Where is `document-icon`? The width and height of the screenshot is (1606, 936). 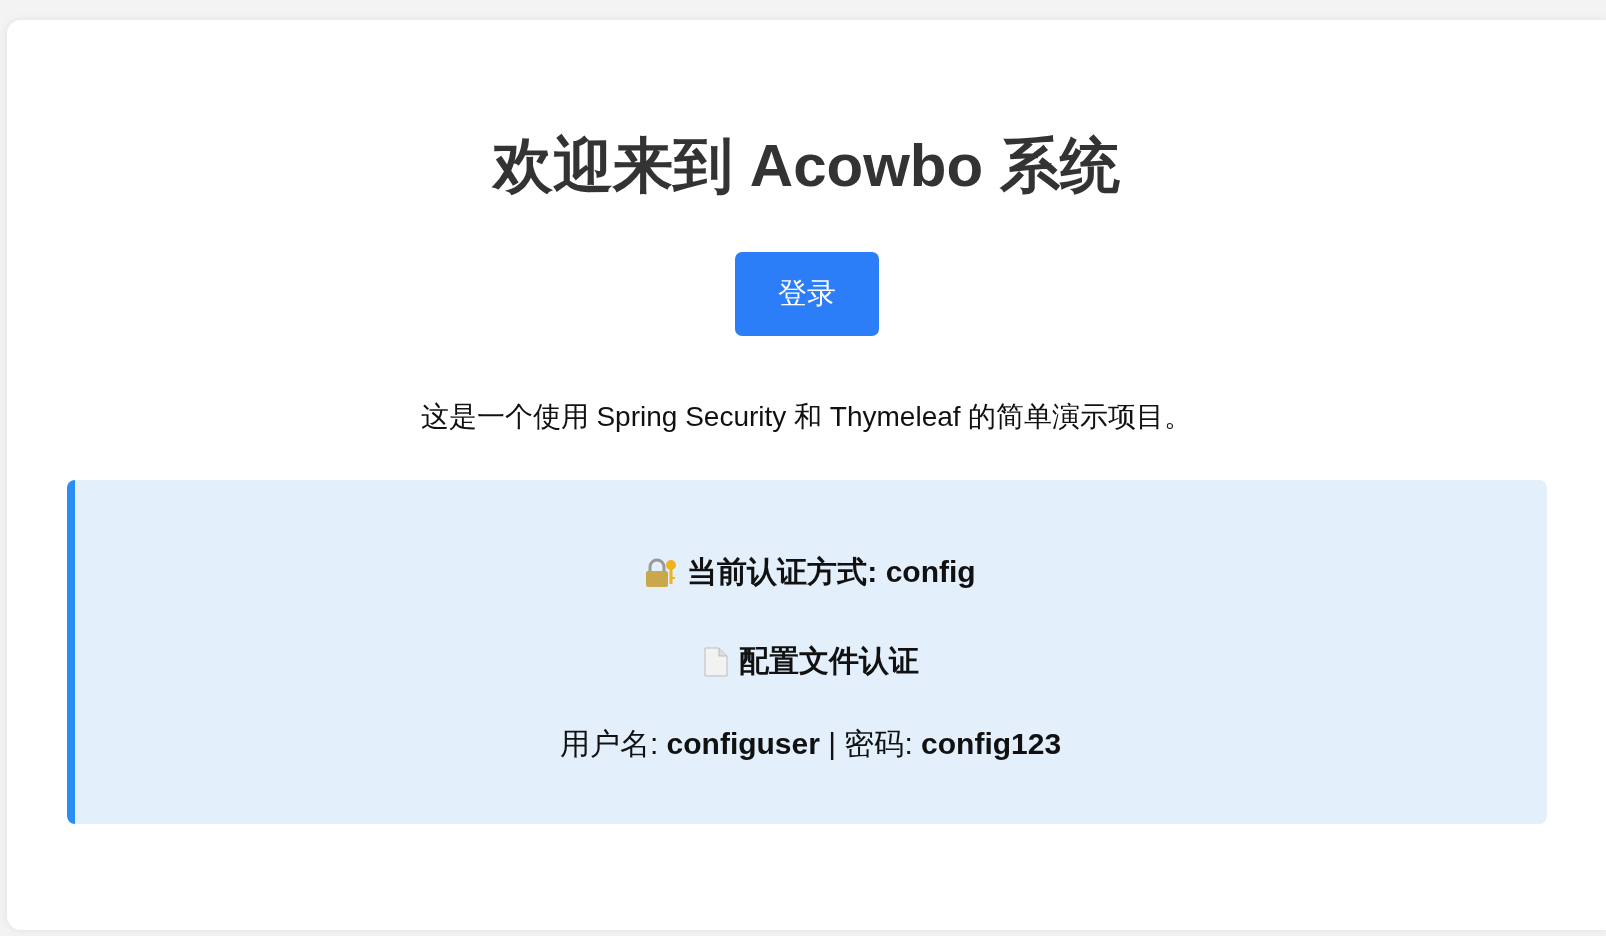 document-icon is located at coordinates (715, 661).